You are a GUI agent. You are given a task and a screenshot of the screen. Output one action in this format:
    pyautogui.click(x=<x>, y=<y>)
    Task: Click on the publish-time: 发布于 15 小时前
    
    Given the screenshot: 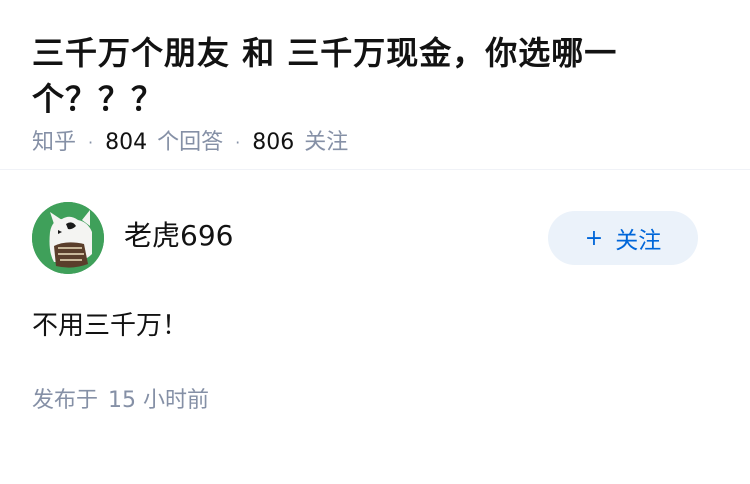 What is the action you would take?
    pyautogui.click(x=120, y=401)
    